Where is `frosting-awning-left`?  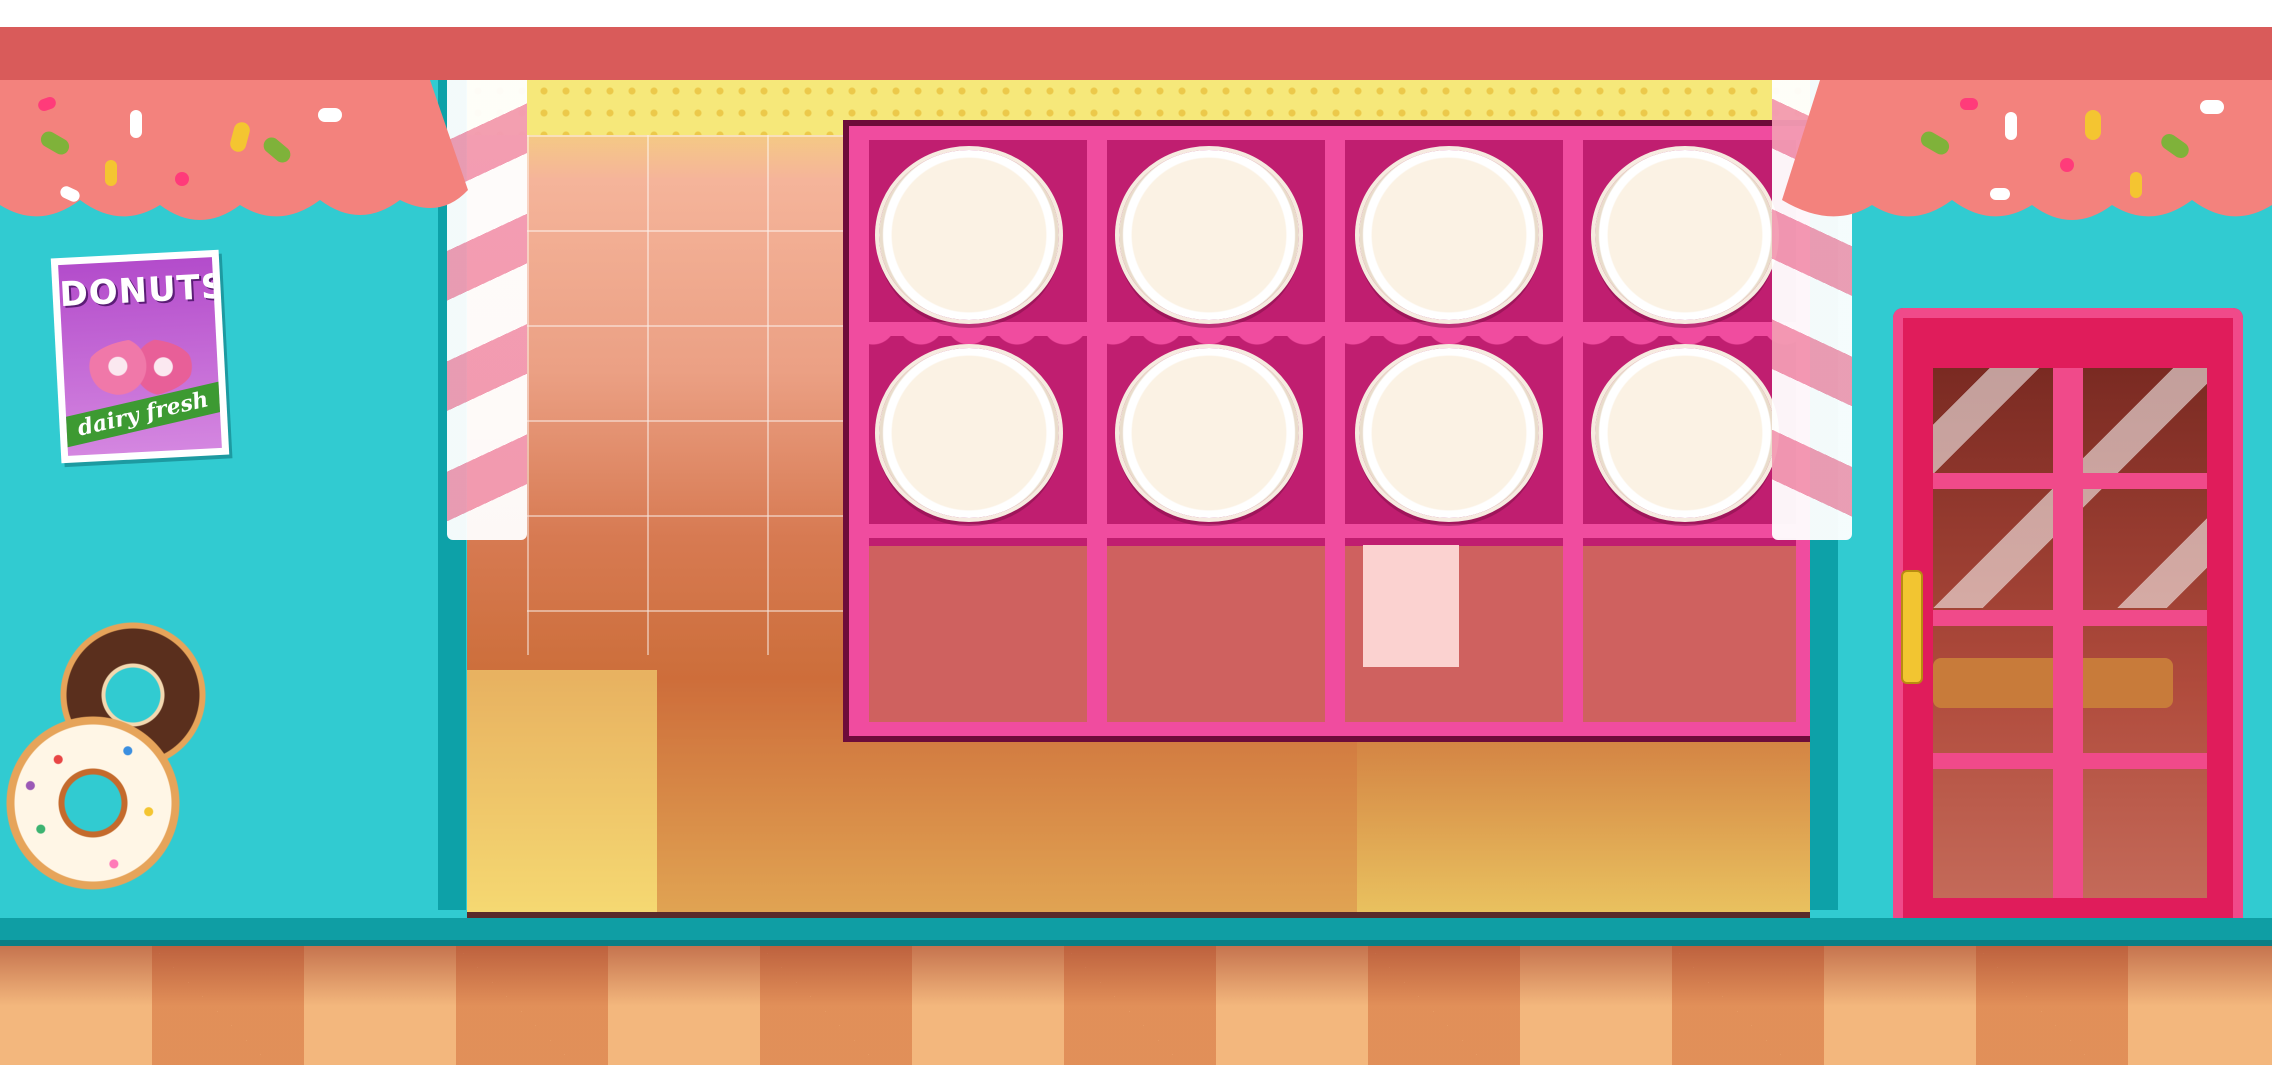
frosting-awning-left is located at coordinates (234, 150).